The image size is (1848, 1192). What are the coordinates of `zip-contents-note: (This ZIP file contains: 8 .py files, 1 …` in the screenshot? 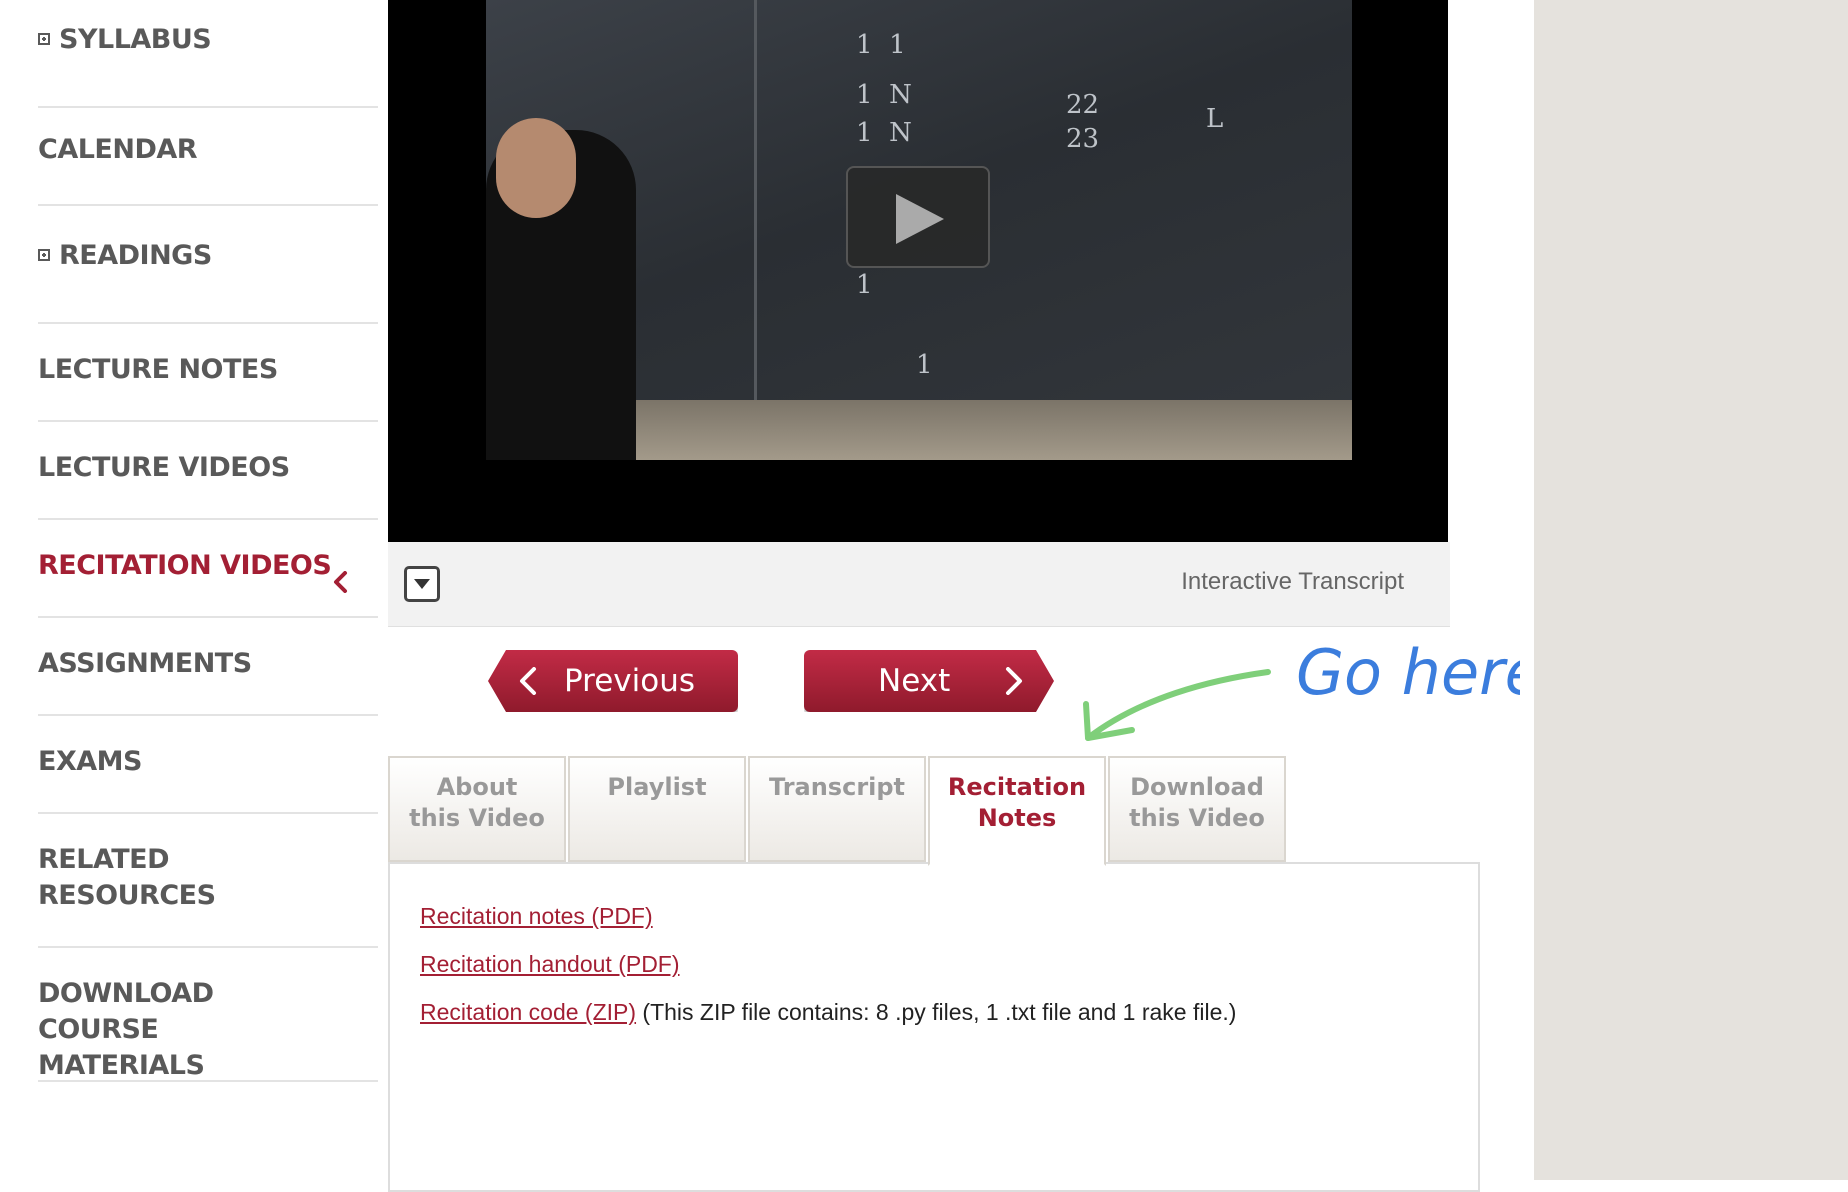 It's located at (936, 1012).